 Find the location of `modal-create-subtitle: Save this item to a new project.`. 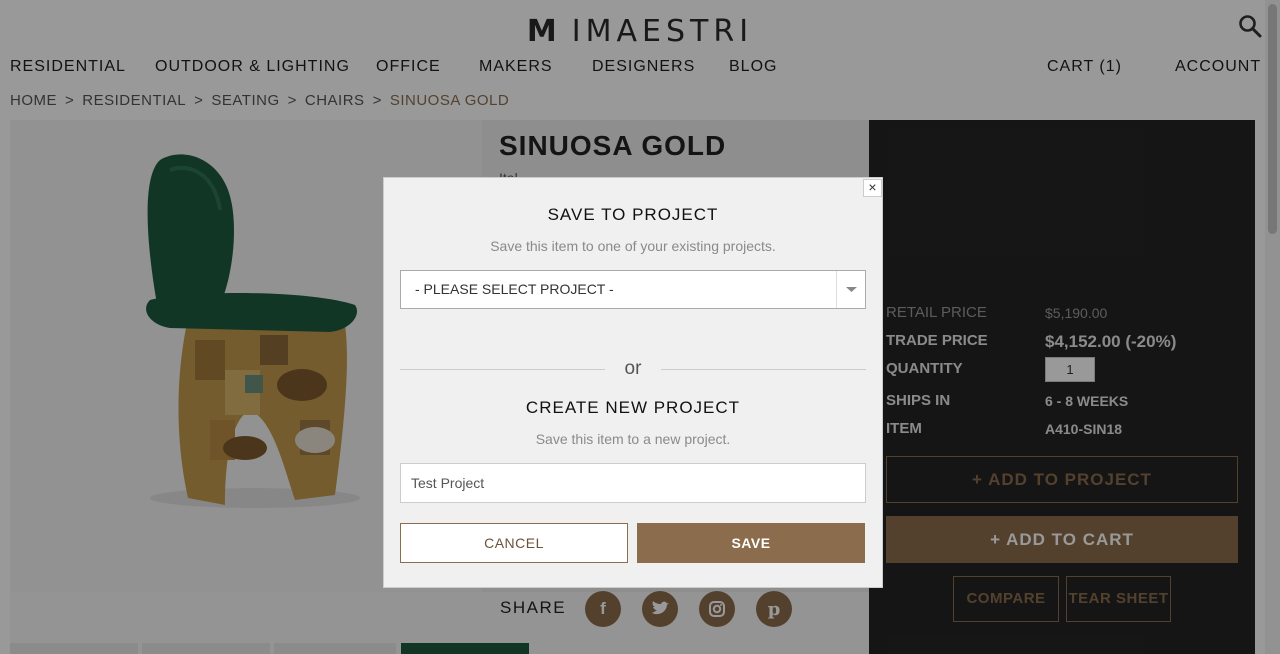

modal-create-subtitle: Save this item to a new project. is located at coordinates (633, 439).